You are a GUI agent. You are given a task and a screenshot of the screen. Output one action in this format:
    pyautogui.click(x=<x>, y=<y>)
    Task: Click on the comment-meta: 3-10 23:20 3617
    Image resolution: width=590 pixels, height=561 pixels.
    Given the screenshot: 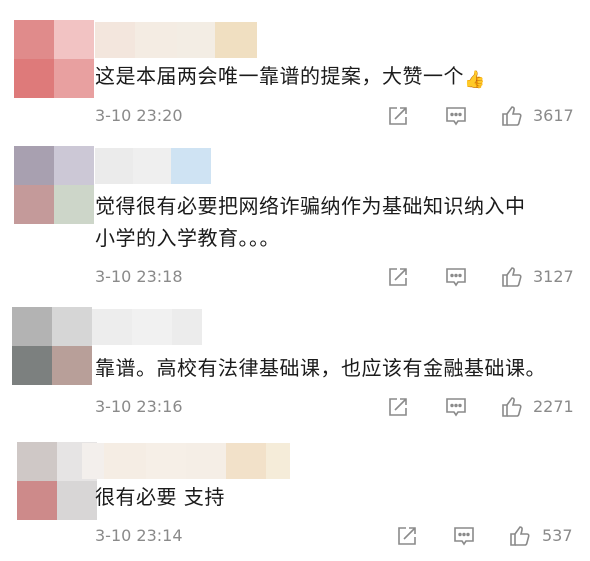 What is the action you would take?
    pyautogui.click(x=295, y=116)
    